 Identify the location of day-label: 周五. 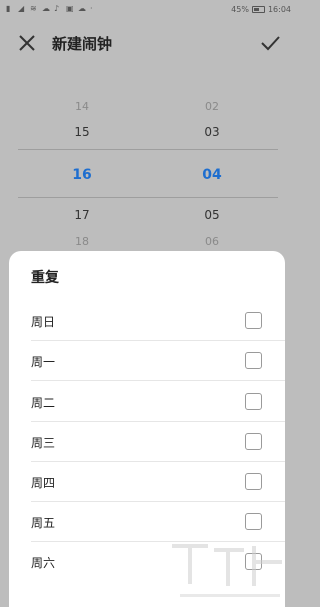
(43, 523).